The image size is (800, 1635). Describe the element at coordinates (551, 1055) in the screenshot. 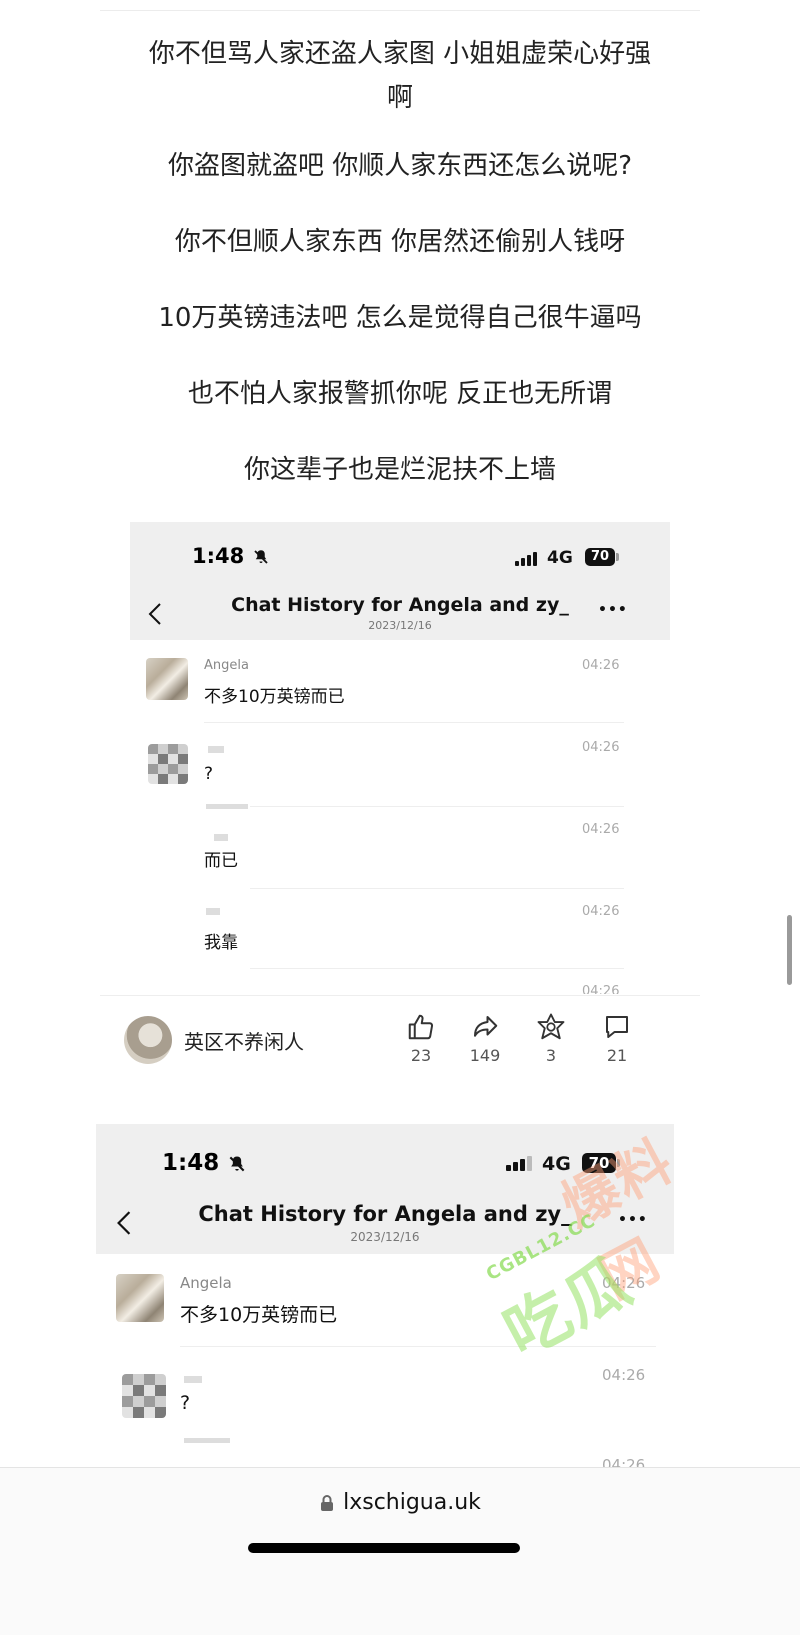

I see `favorite-count: 3` at that location.